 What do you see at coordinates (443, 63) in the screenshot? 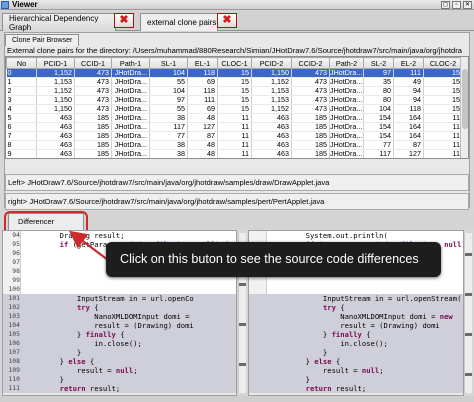
I see `column-header: CLOC-2` at bounding box center [443, 63].